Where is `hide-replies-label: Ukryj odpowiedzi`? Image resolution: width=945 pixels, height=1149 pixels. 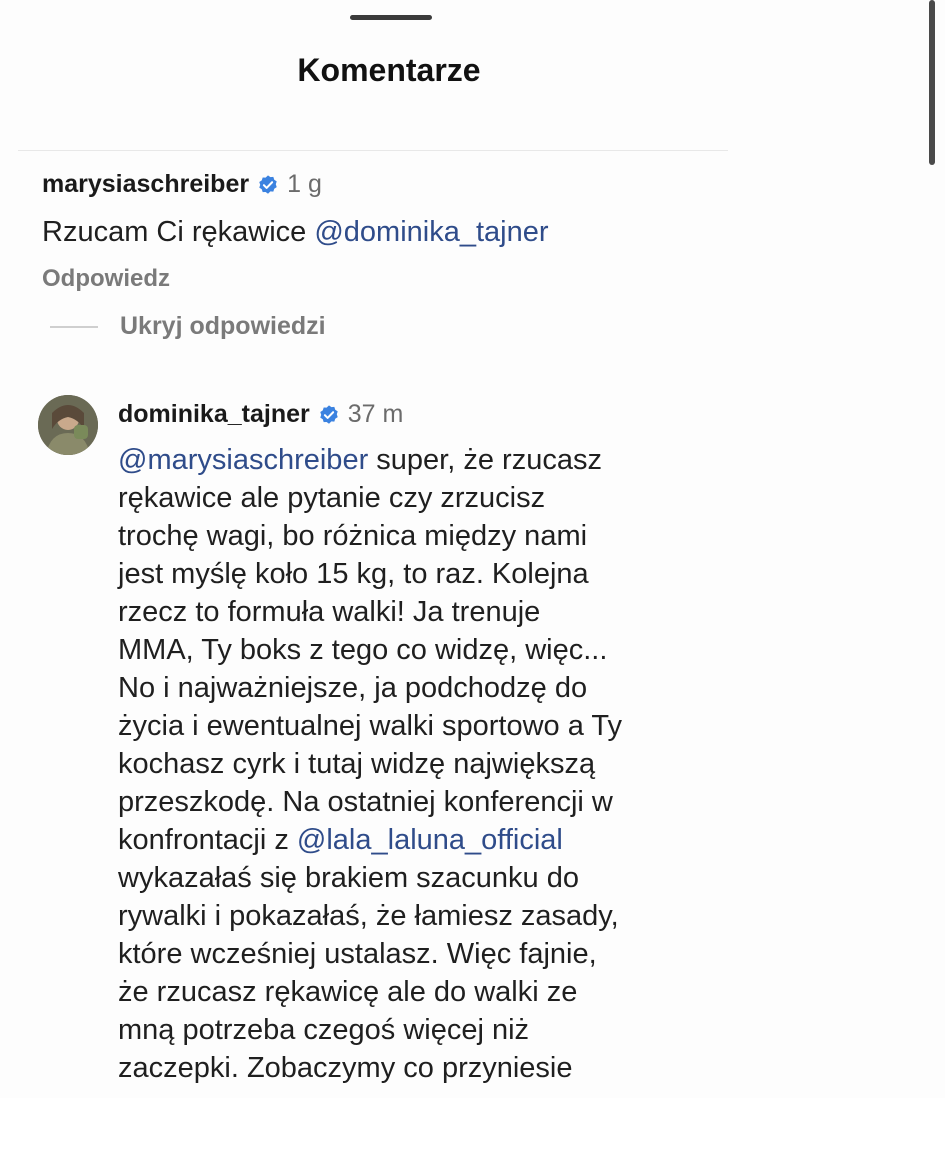 hide-replies-label: Ukryj odpowiedzi is located at coordinates (223, 326).